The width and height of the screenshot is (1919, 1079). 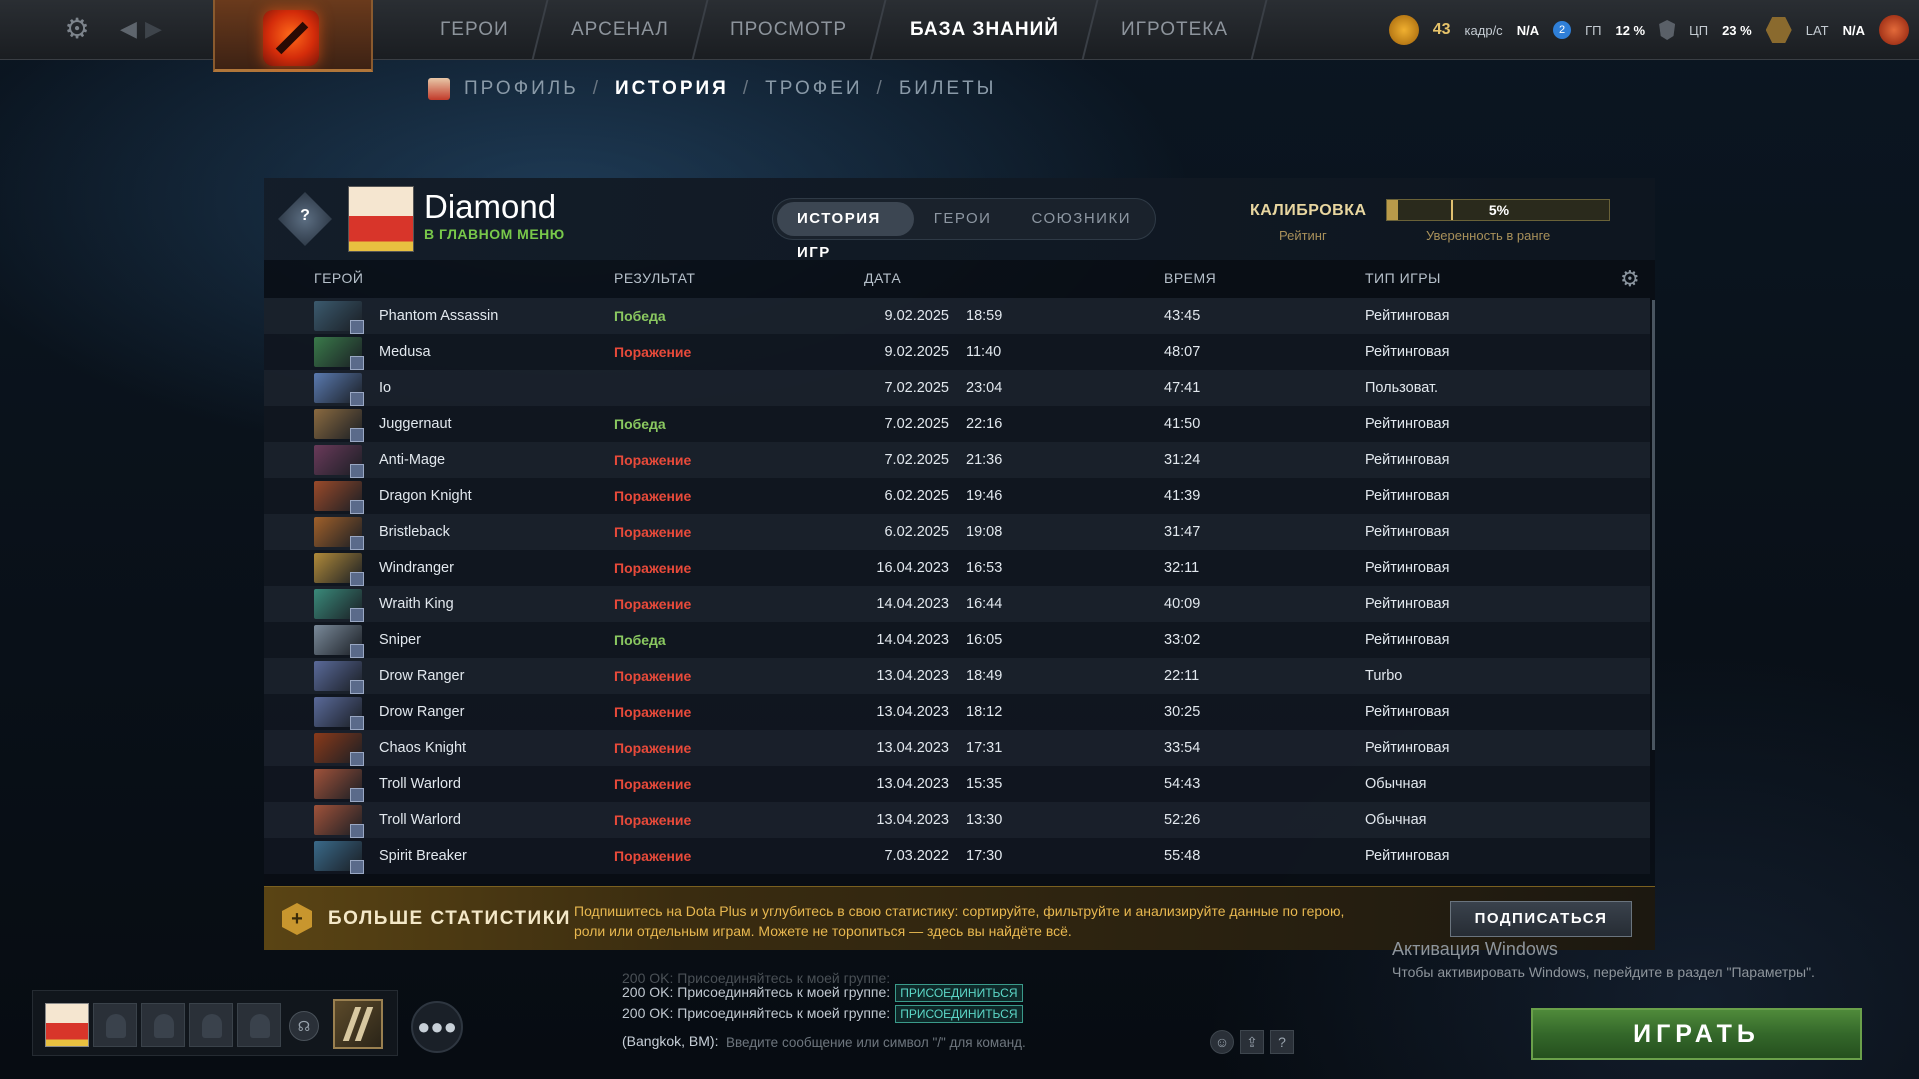 What do you see at coordinates (984, 460) in the screenshot?
I see `match-start-time: 21:36` at bounding box center [984, 460].